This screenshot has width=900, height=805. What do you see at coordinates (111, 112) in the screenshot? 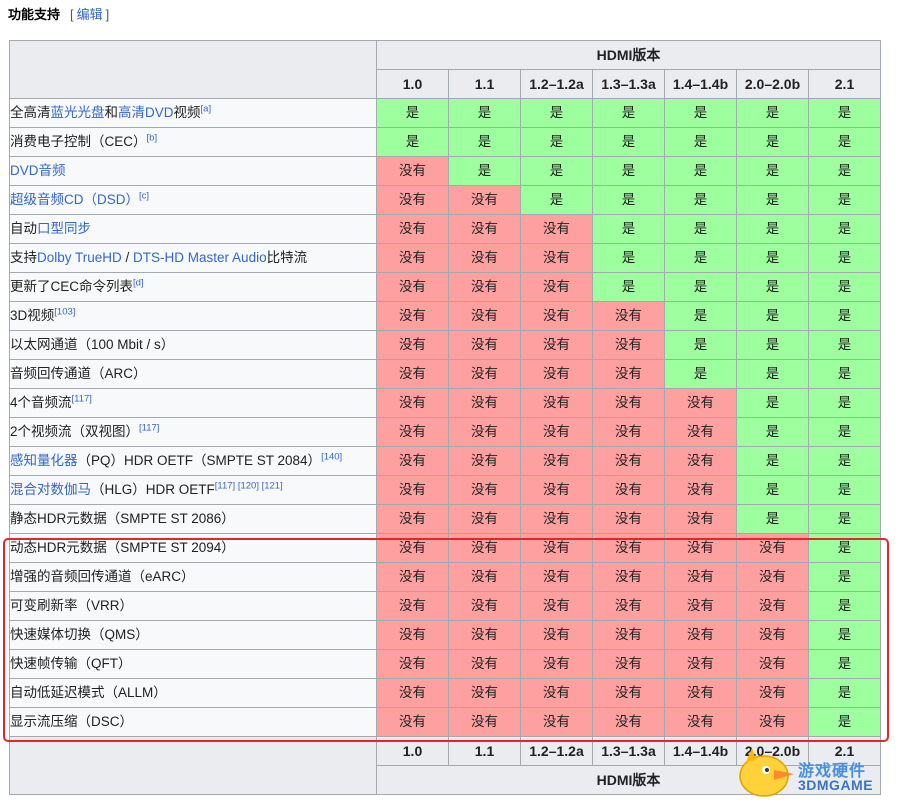
I see `feature-text: 和` at bounding box center [111, 112].